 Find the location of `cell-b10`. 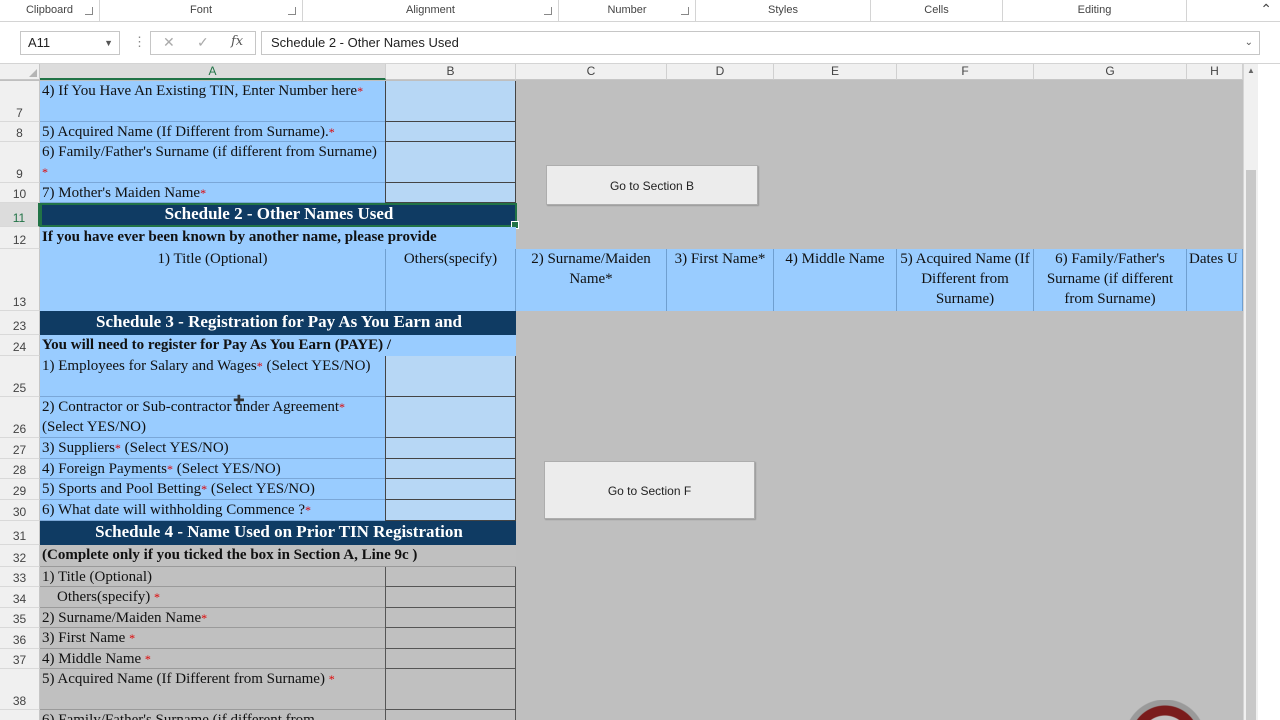

cell-b10 is located at coordinates (450, 193).